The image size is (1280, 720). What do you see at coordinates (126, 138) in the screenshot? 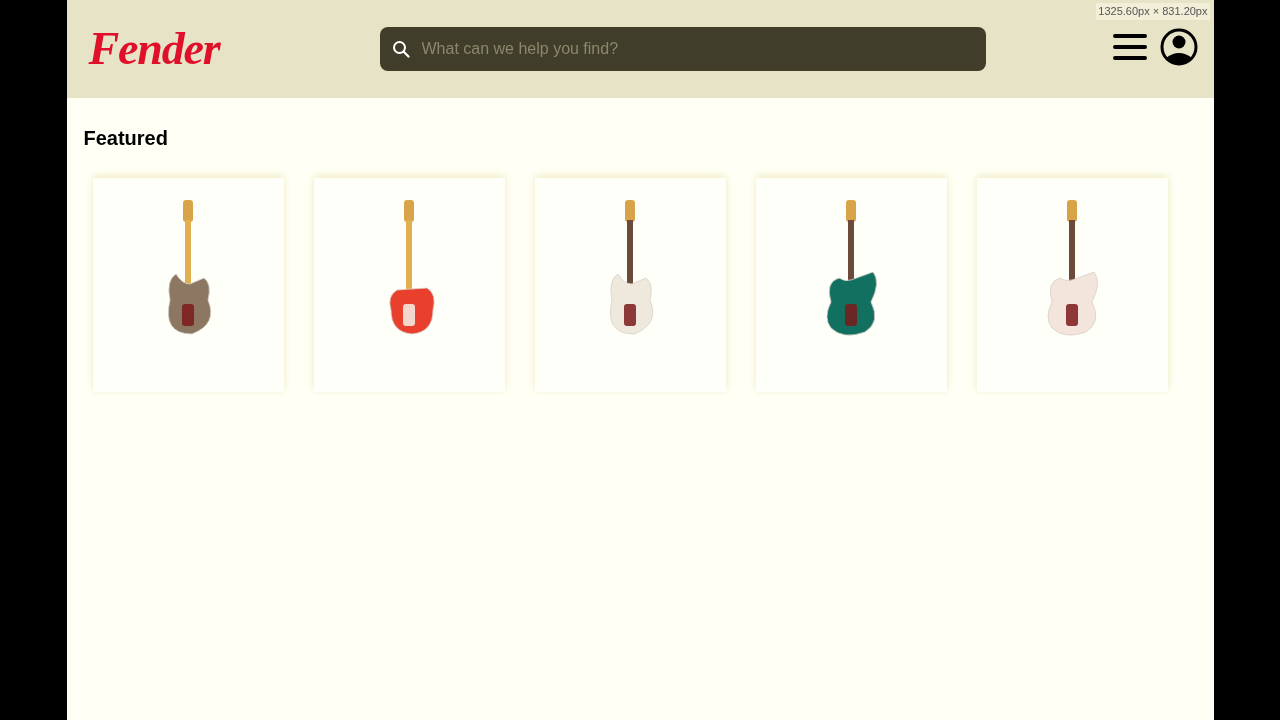
I see `section-heading: Featured` at bounding box center [126, 138].